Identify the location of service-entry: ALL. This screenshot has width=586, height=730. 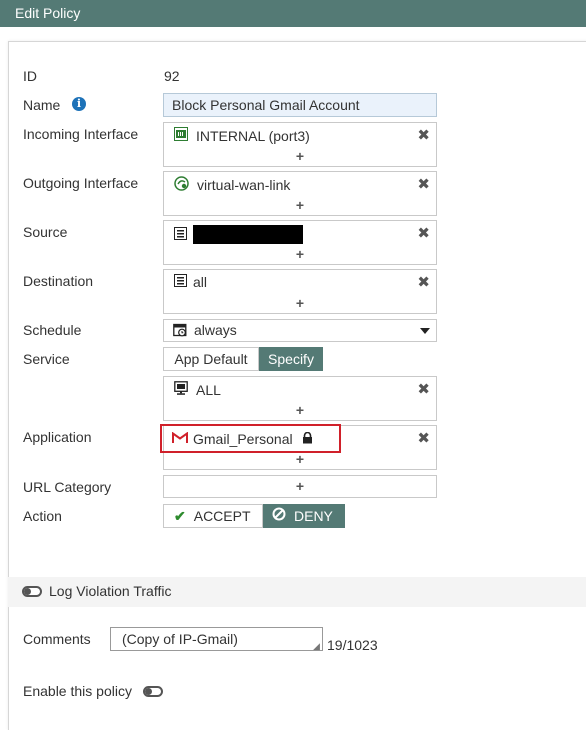
(197, 389).